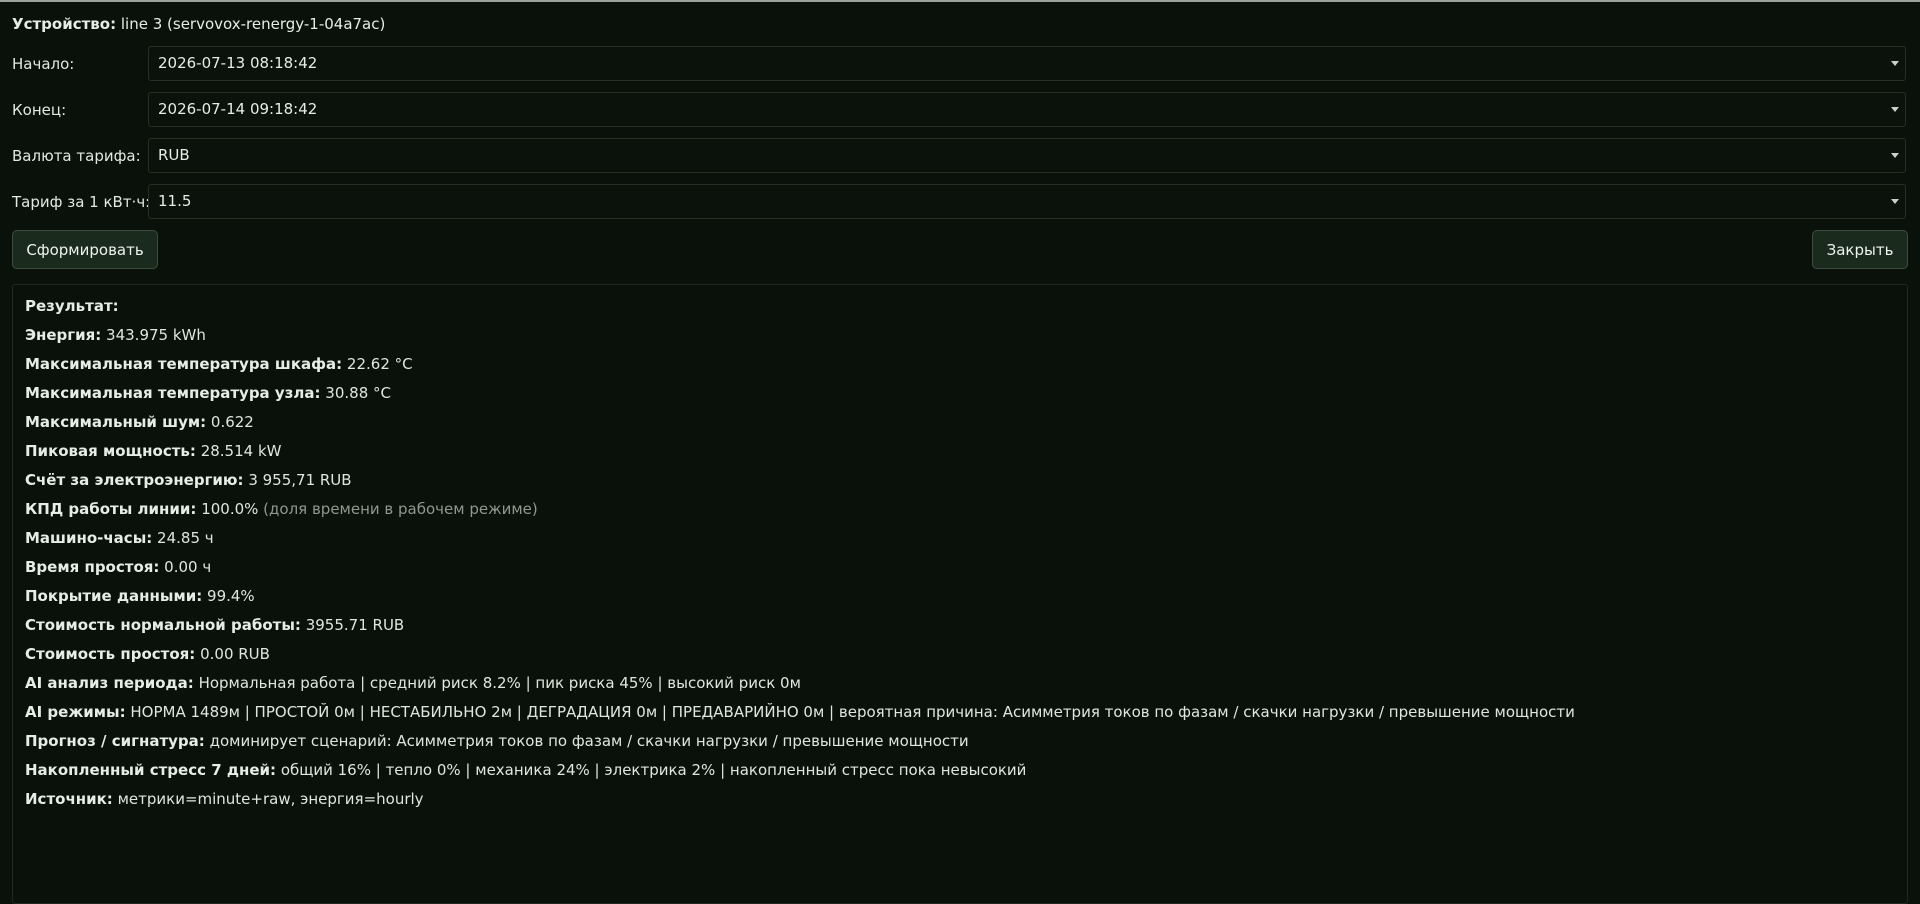 The image size is (1920, 904). I want to click on result-key: Максимальная температура шкафа:, so click(184, 364).